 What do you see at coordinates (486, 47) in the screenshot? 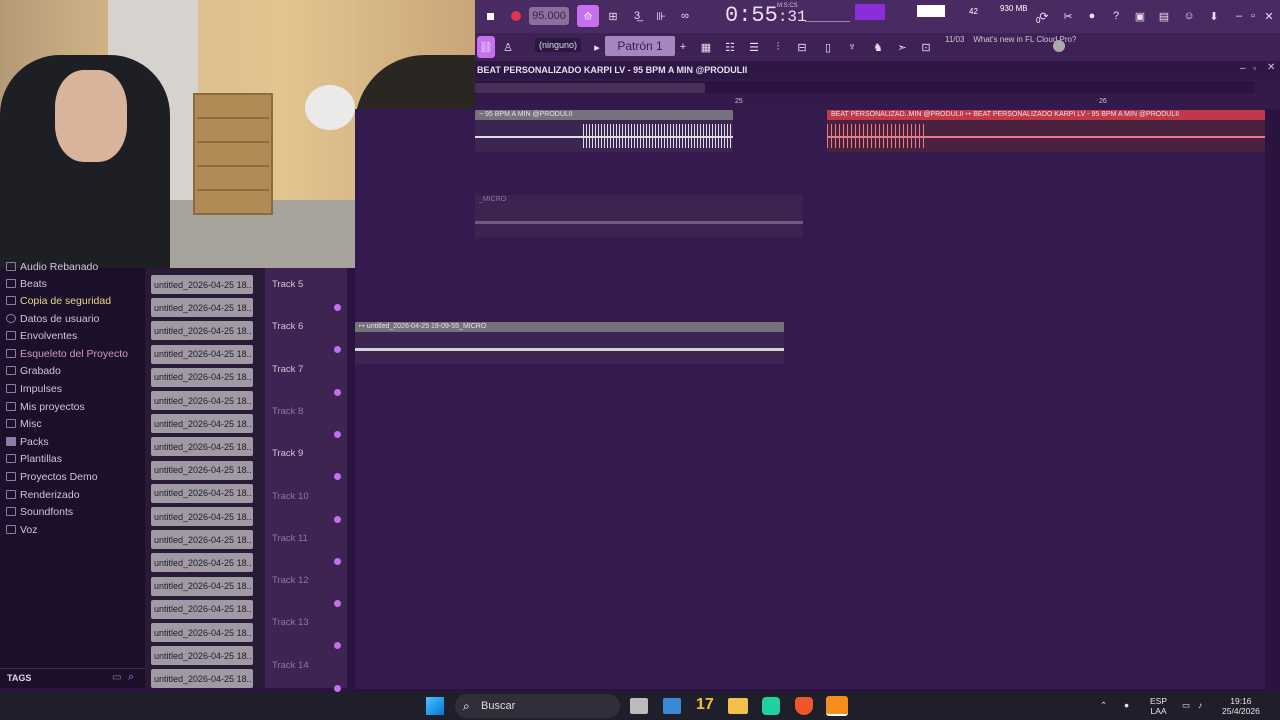
I see `link-icon: ⛓` at bounding box center [486, 47].